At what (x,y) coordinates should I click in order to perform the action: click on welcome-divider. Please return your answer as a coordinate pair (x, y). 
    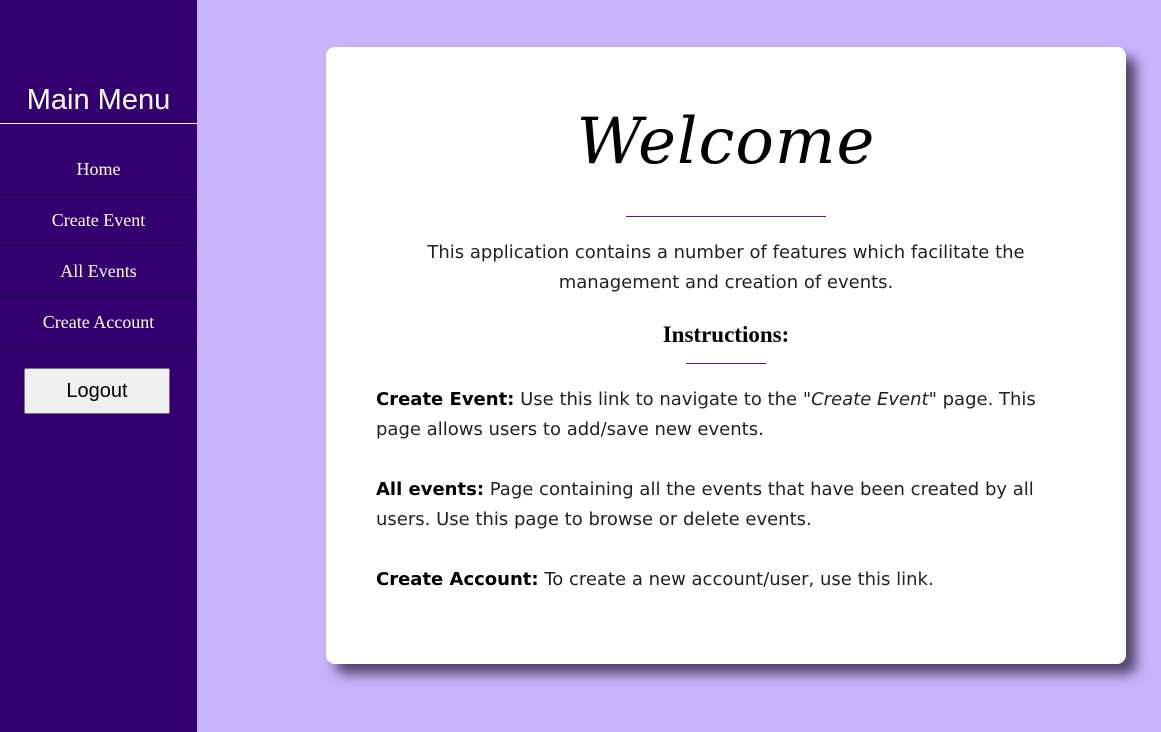
    Looking at the image, I should click on (726, 216).